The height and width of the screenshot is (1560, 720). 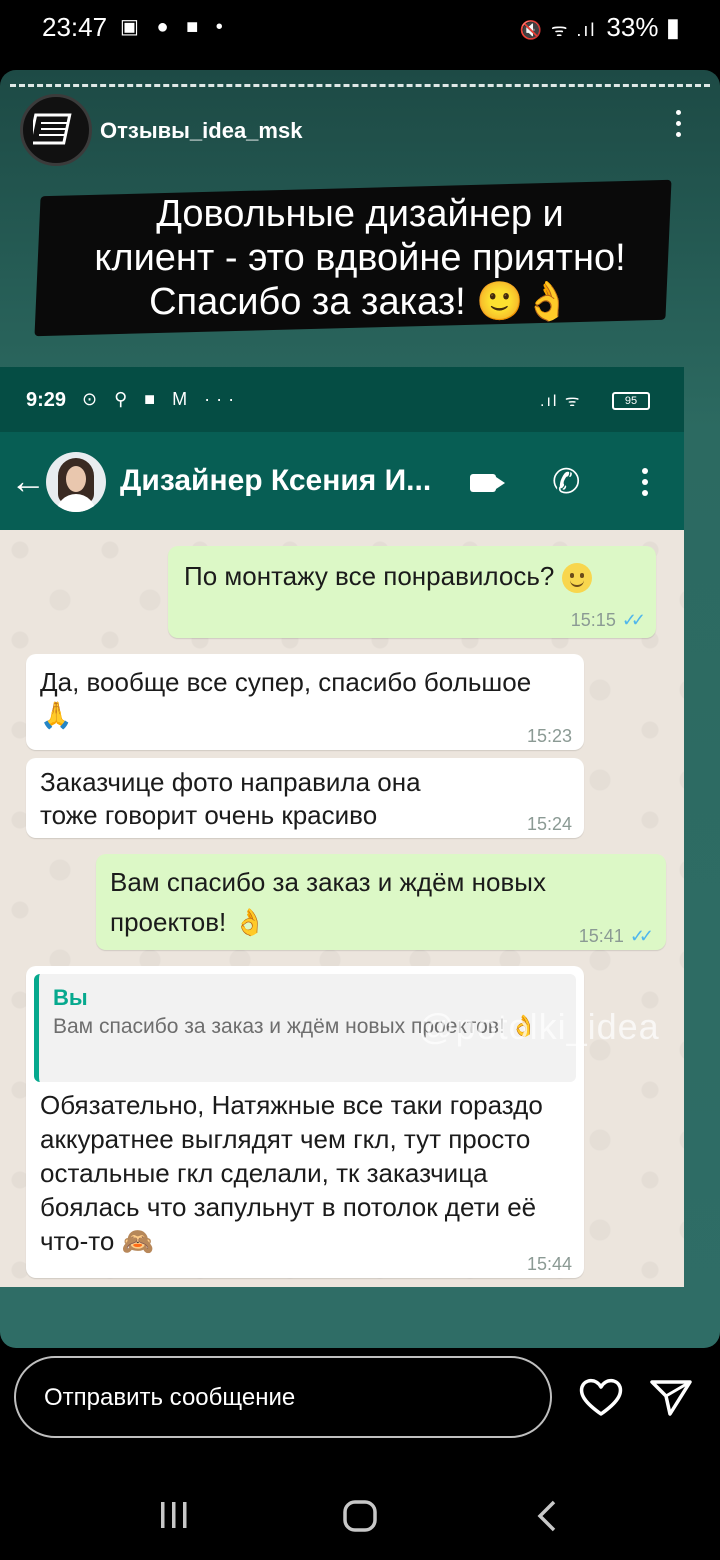 I want to click on message-time: 15:15 ✓✓, so click(x=608, y=620).